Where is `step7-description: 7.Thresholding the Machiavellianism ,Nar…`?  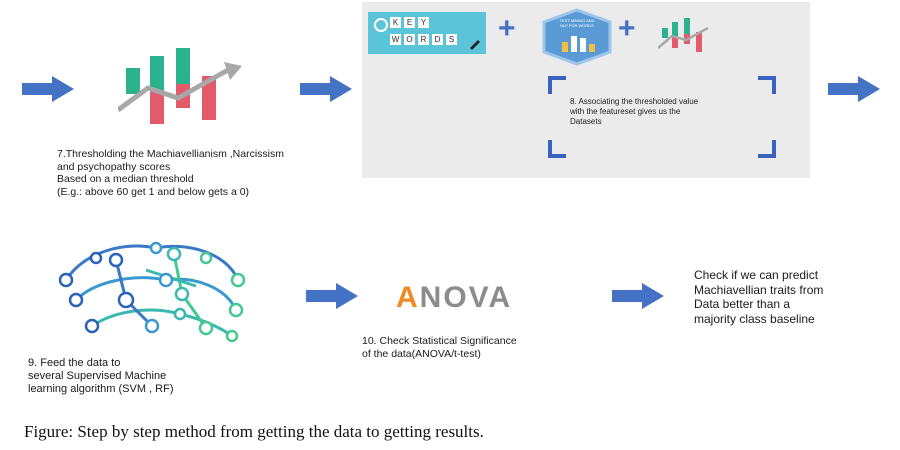
step7-description: 7.Thresholding the Machiavellianism ,Nar… is located at coordinates (171, 173).